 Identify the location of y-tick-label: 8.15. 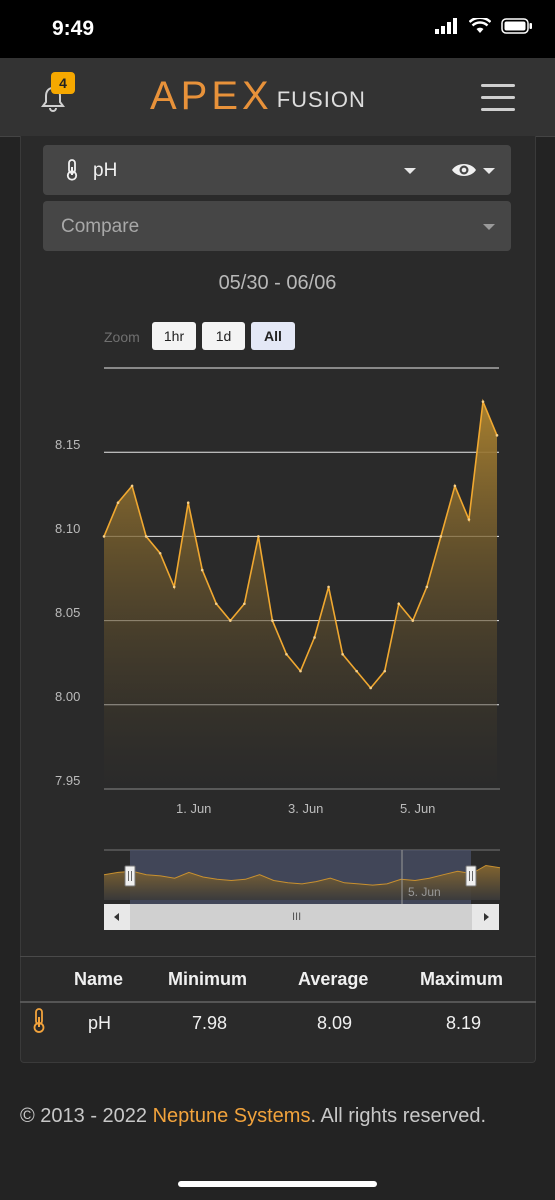
(68, 444).